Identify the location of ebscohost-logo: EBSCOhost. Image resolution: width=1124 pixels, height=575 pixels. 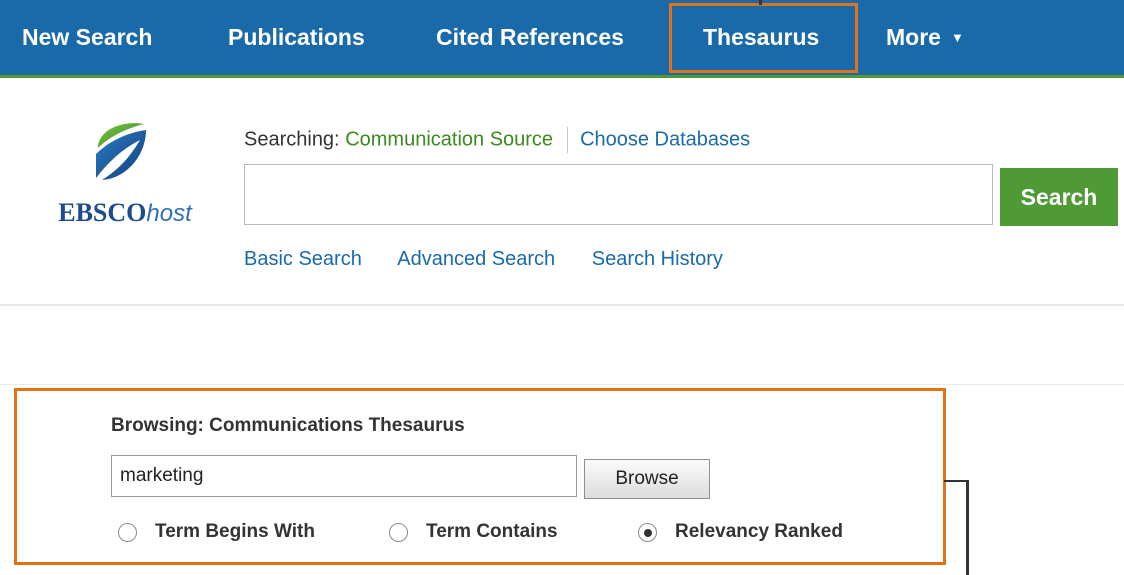
(125, 178).